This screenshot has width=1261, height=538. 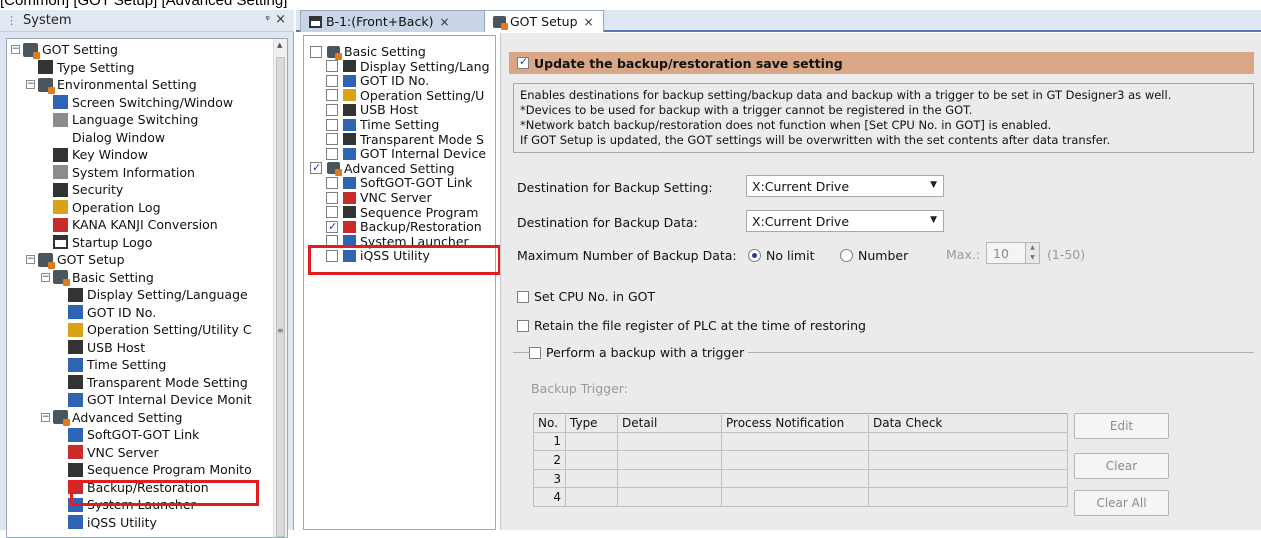 I want to click on tree-item: − Environmental Setting, so click(x=111, y=85).